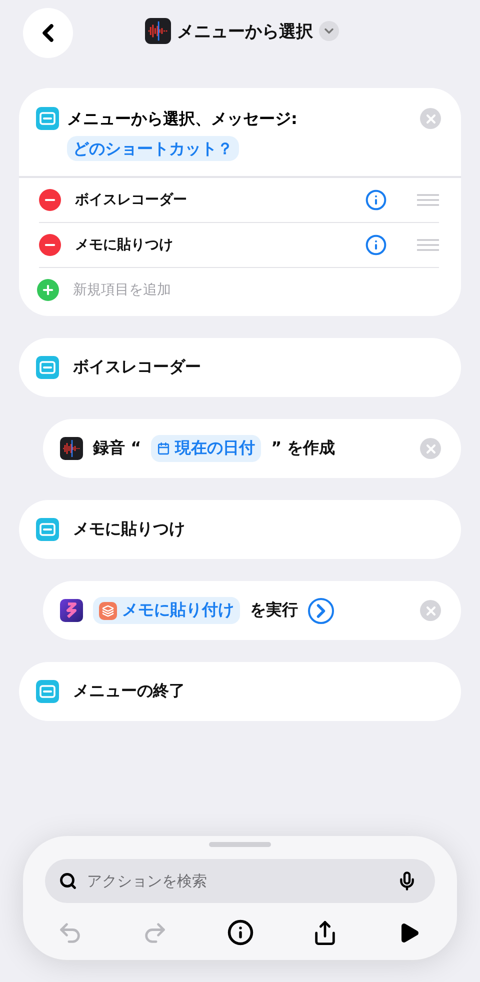  What do you see at coordinates (68, 881) in the screenshot?
I see `search-icon` at bounding box center [68, 881].